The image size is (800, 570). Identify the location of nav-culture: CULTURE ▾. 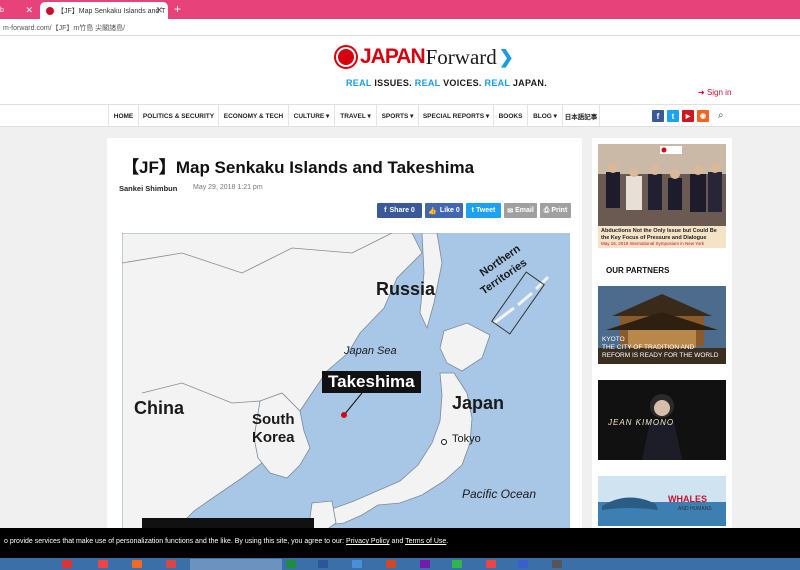
(311, 116).